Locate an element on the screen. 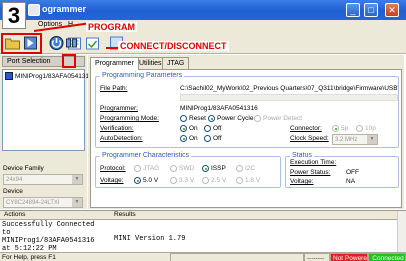 The image size is (406, 261). programmer-label: Programmer: is located at coordinates (119, 108).